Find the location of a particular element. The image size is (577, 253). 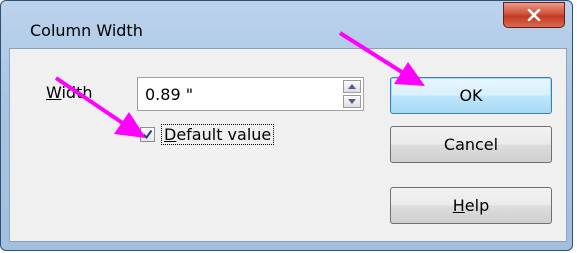

spin-up-button is located at coordinates (352, 86).